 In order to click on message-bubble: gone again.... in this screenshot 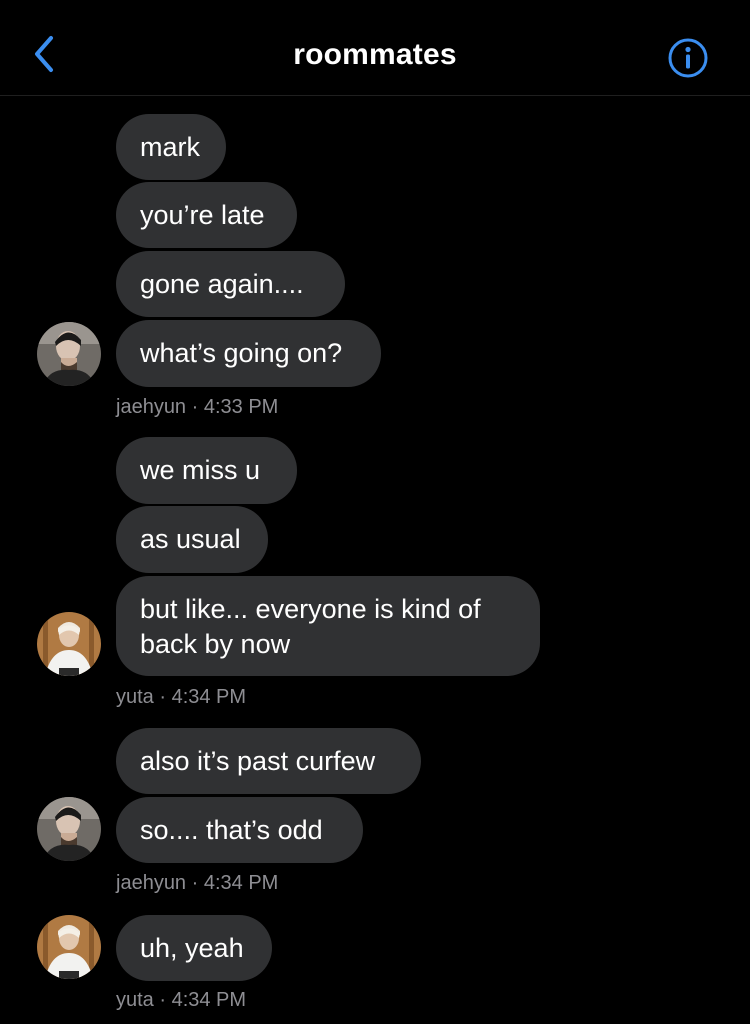, I will do `click(230, 284)`.